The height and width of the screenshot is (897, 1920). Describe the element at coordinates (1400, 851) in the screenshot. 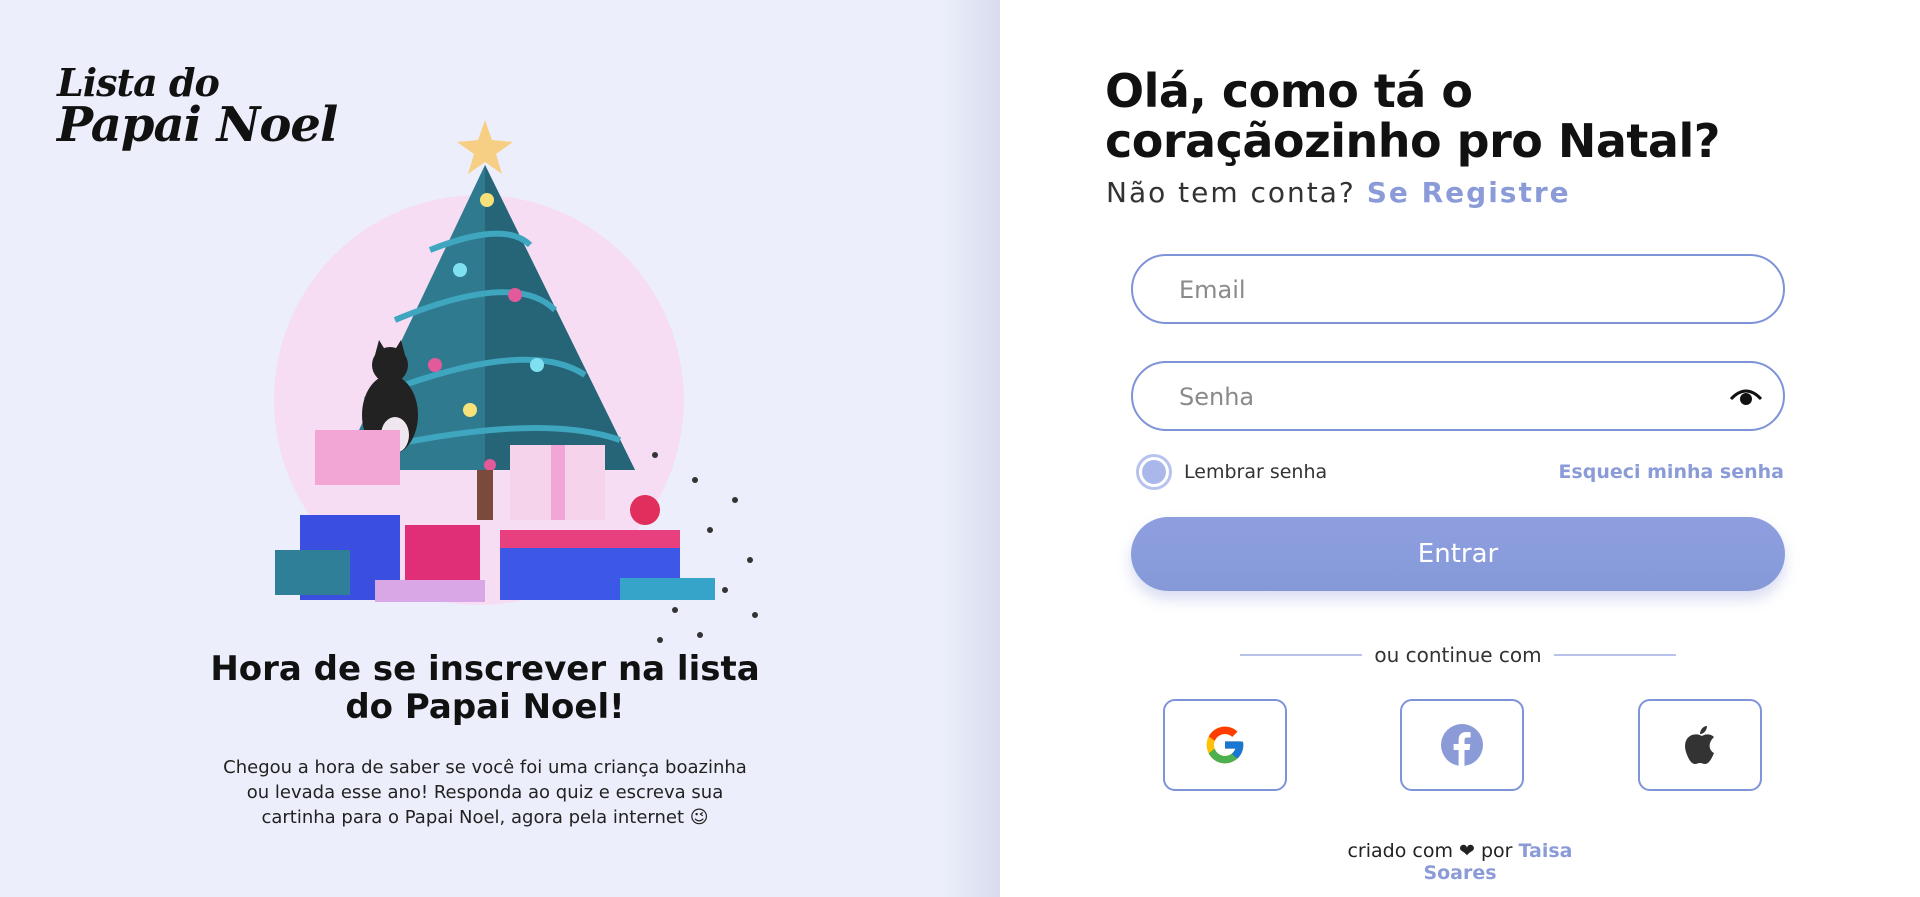

I see `footer-prefix: criado com` at that location.